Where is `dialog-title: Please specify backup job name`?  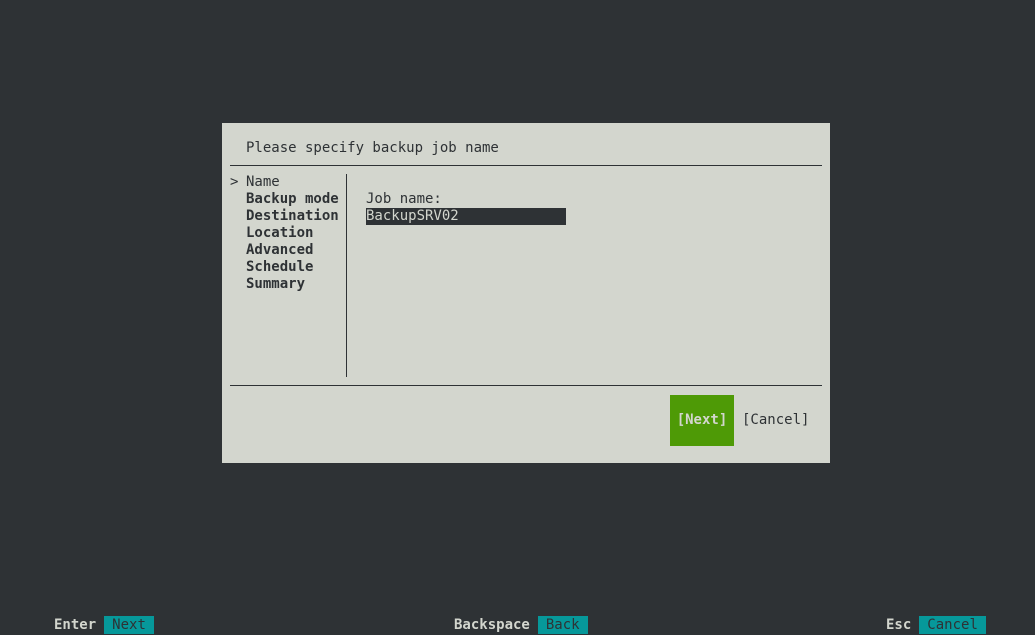 dialog-title: Please specify backup job name is located at coordinates (372, 148).